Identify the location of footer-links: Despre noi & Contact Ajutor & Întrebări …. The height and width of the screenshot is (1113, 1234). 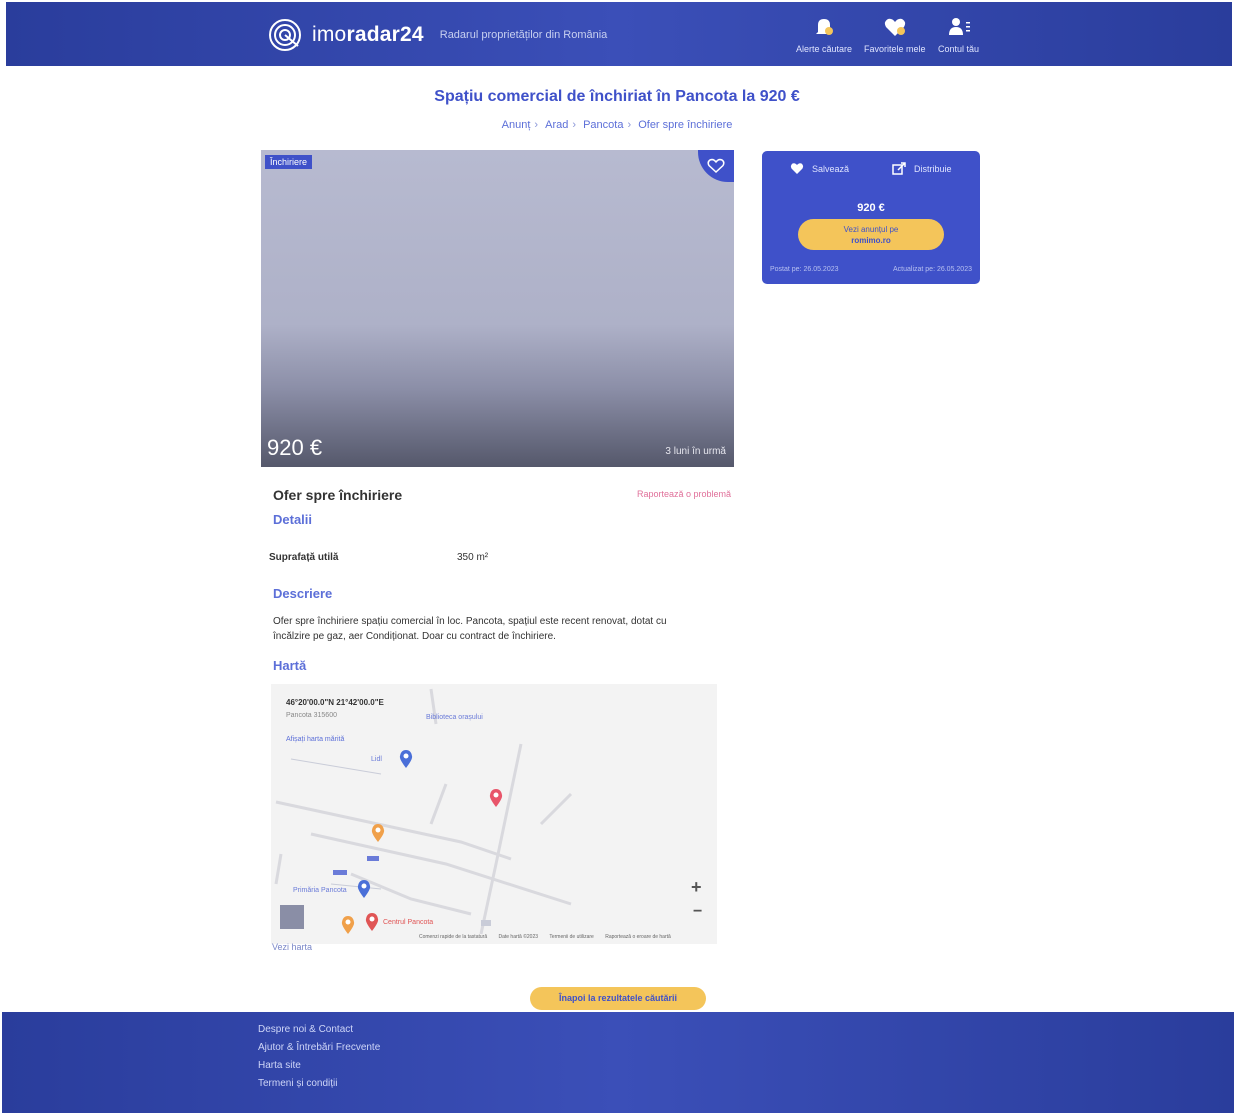
(319, 1060).